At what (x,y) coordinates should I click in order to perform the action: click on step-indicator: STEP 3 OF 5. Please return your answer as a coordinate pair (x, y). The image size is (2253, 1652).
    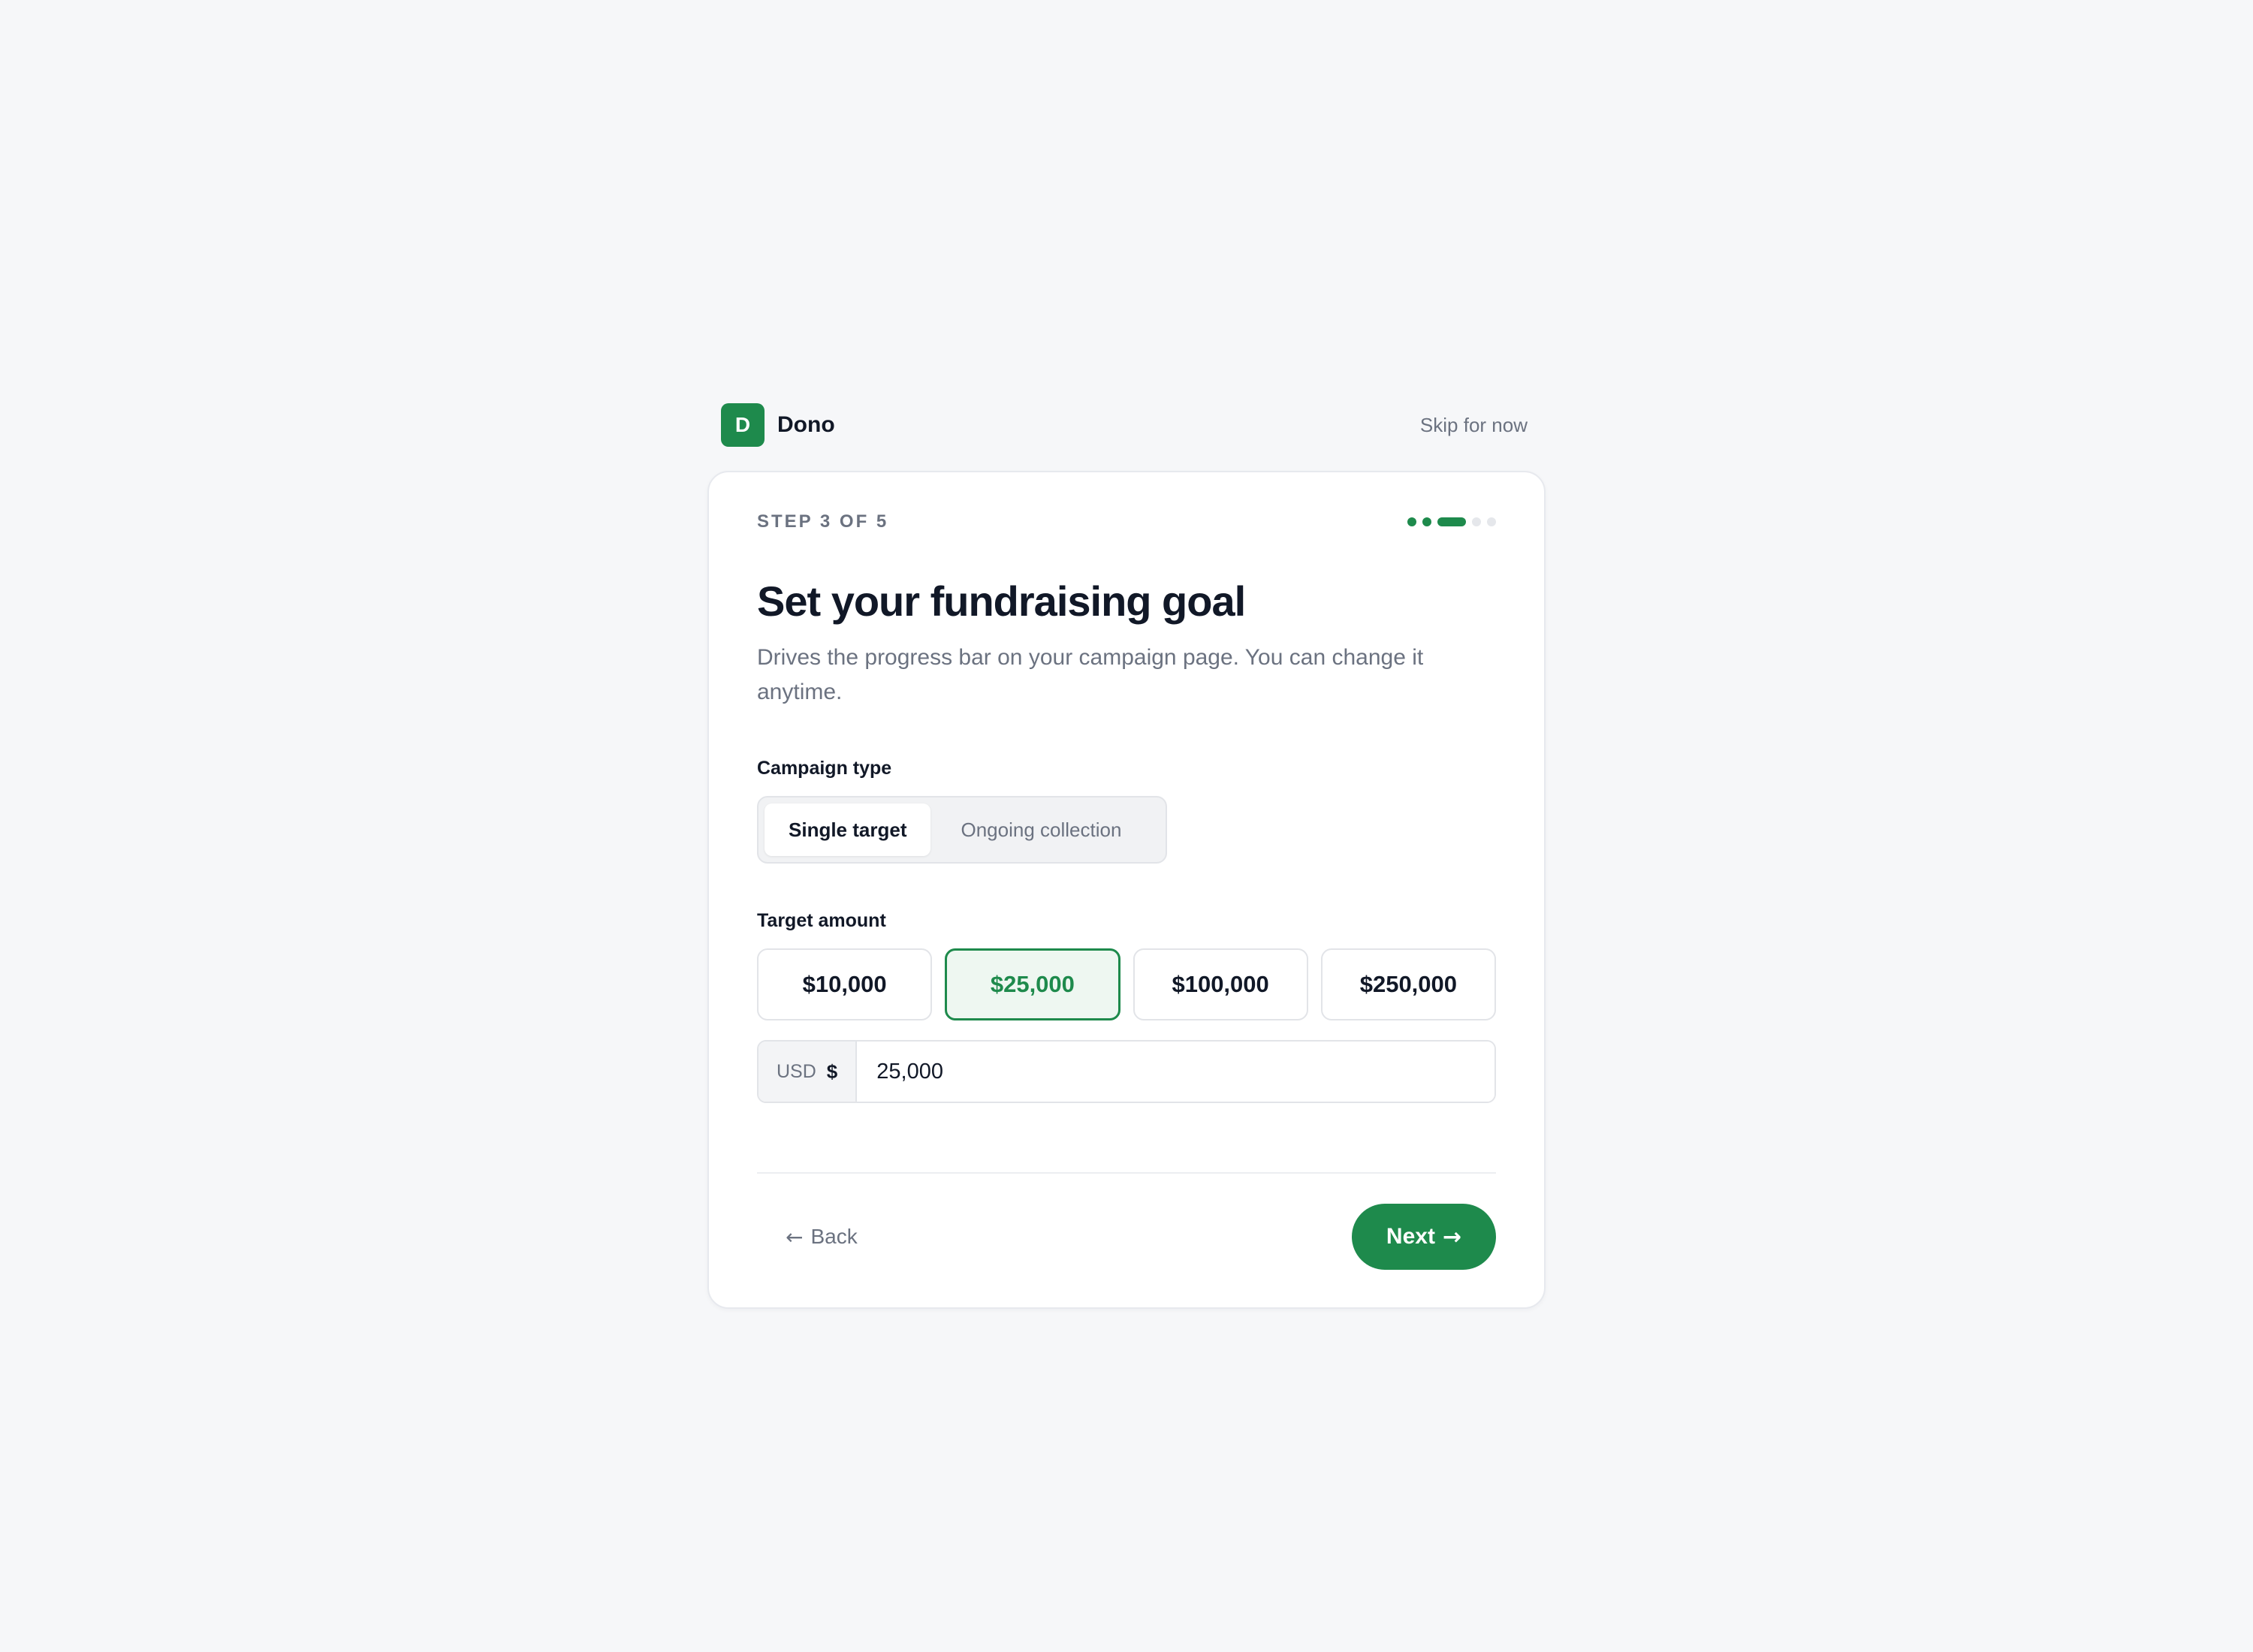
    Looking at the image, I should click on (1126, 521).